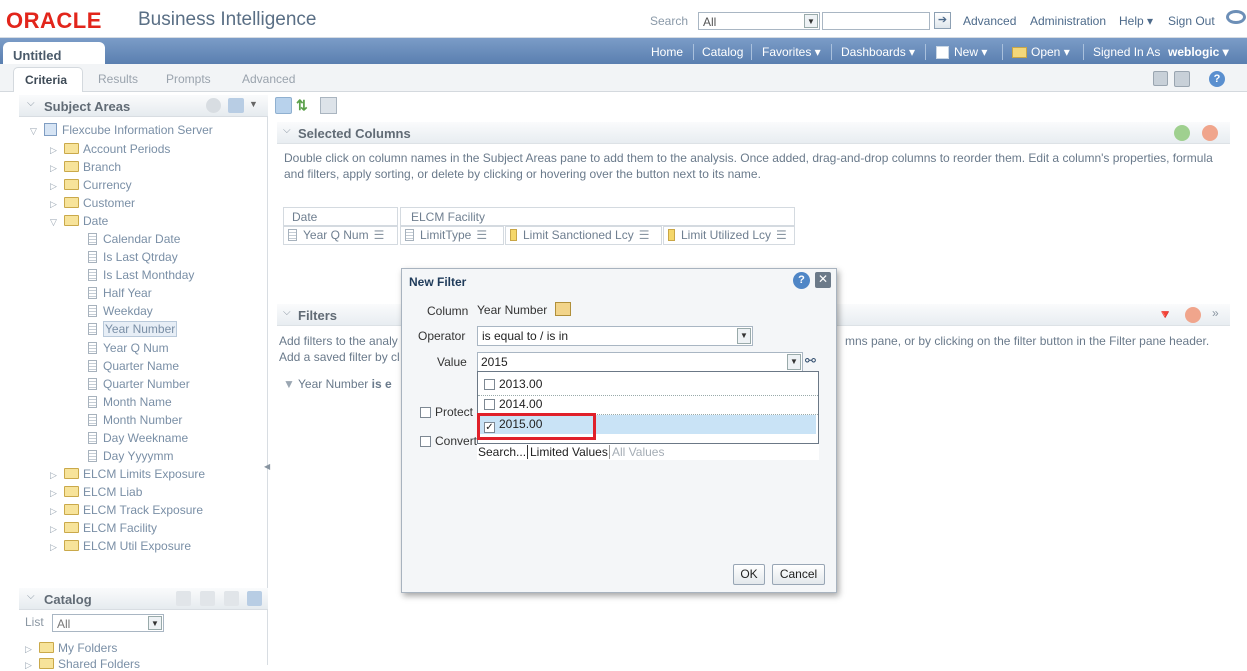 The width and height of the screenshot is (1247, 671). What do you see at coordinates (446, 235) in the screenshot?
I see `column-label: LimitType` at bounding box center [446, 235].